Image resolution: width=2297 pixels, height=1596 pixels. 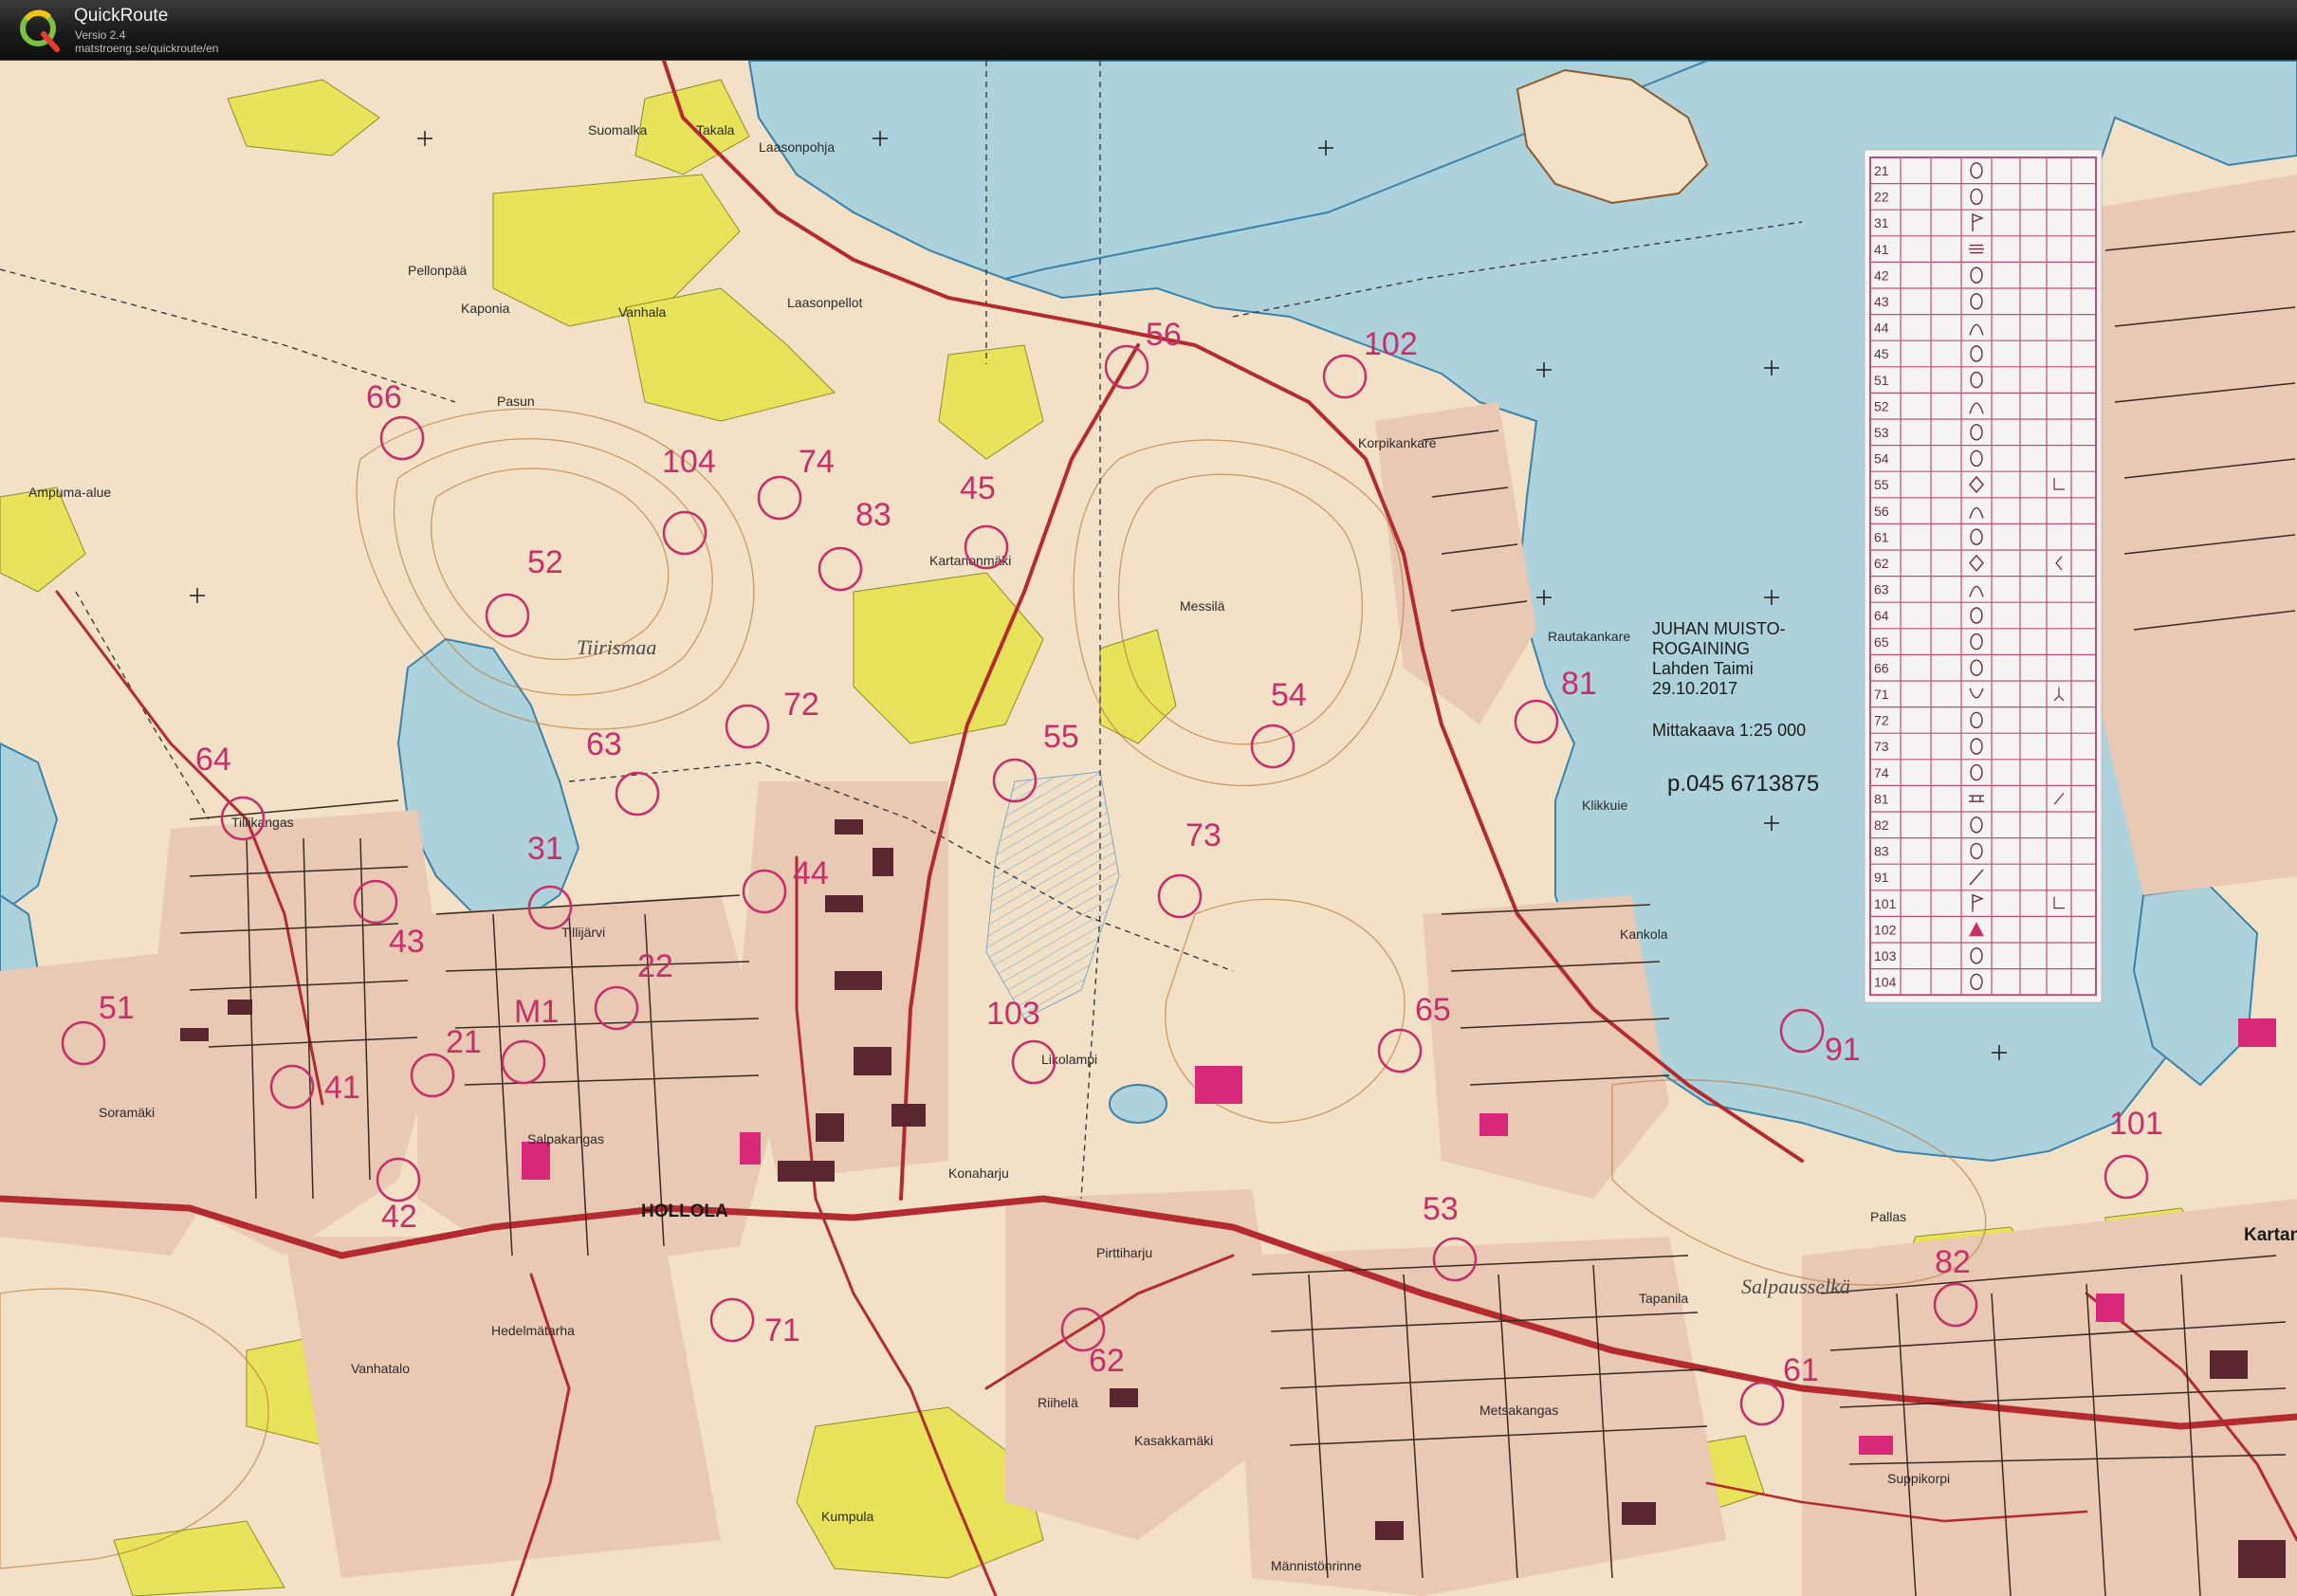 What do you see at coordinates (1743, 784) in the screenshot?
I see `contact-phone: p.045 6713875` at bounding box center [1743, 784].